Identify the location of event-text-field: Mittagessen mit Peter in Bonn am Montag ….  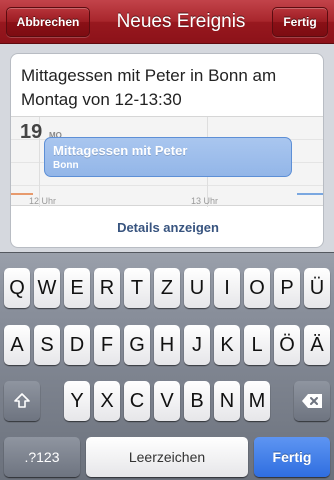
(169, 88).